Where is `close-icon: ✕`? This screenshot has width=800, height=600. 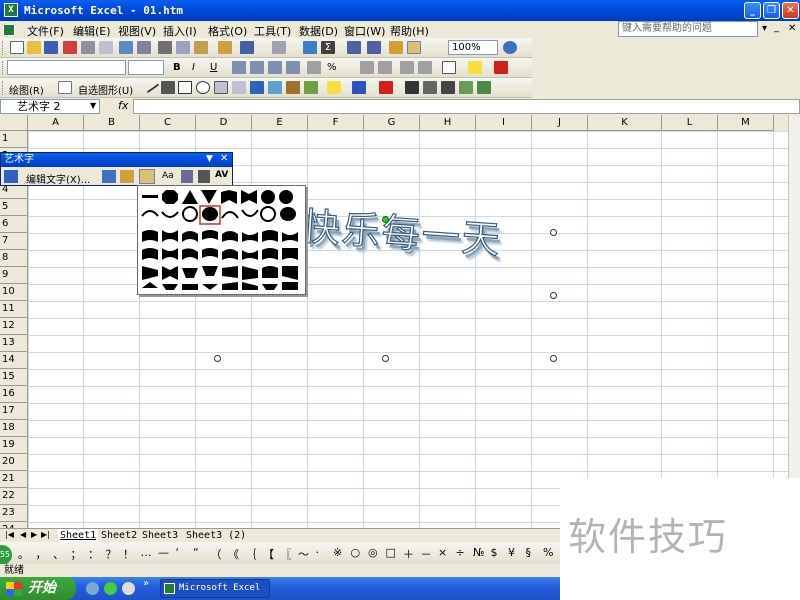 close-icon: ✕ is located at coordinates (224, 158).